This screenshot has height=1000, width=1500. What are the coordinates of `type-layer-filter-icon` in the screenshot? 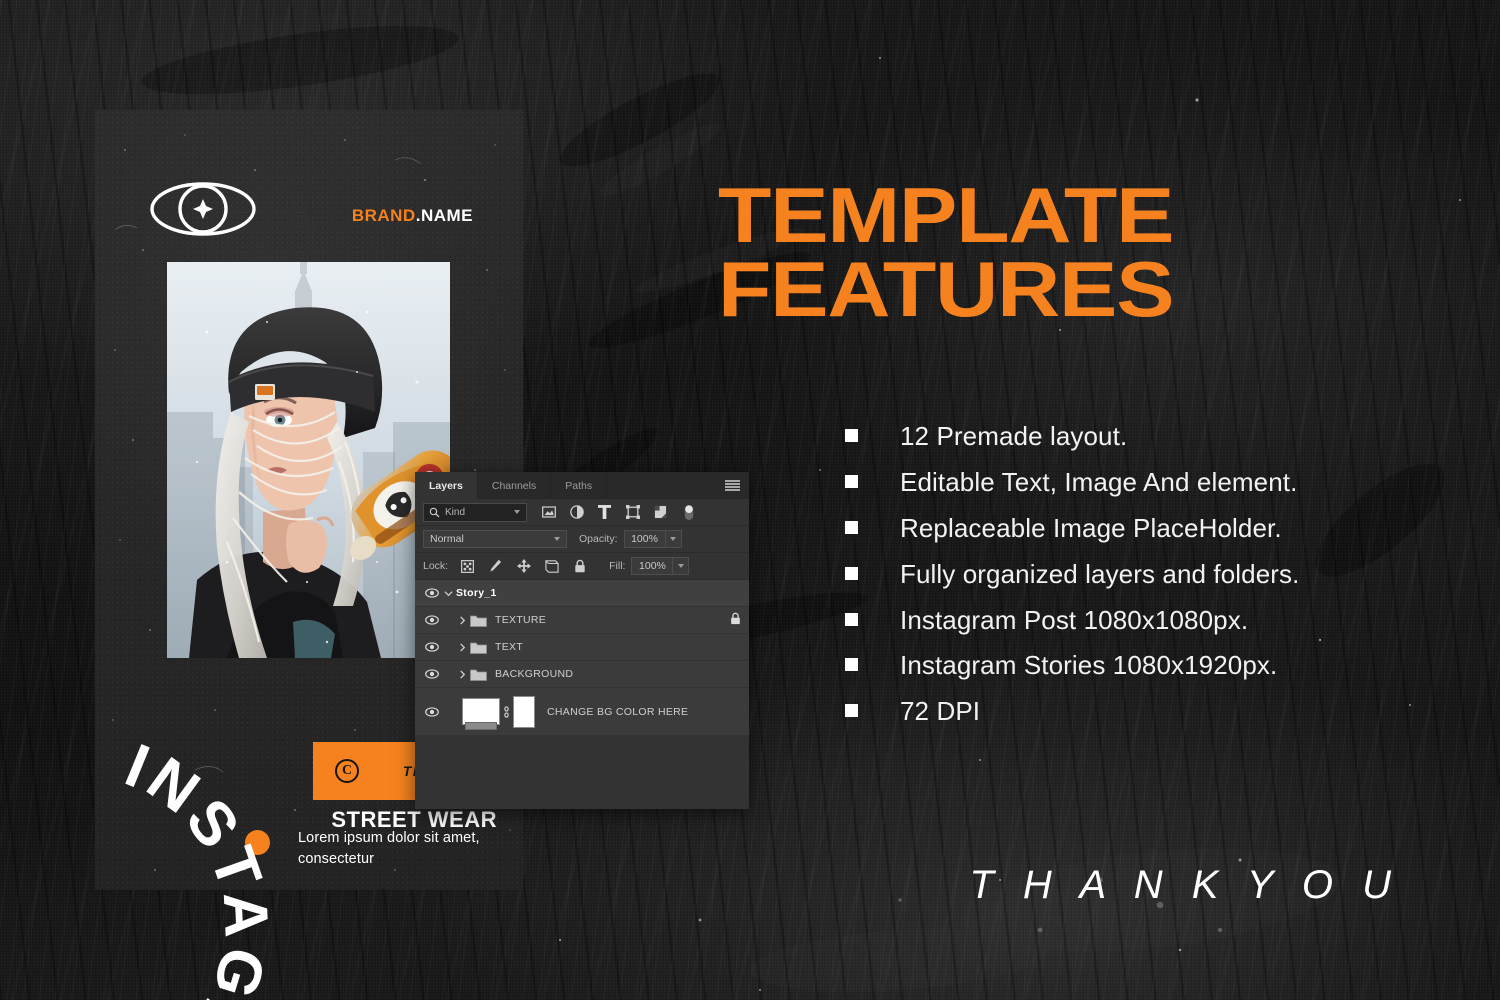 It's located at (604, 512).